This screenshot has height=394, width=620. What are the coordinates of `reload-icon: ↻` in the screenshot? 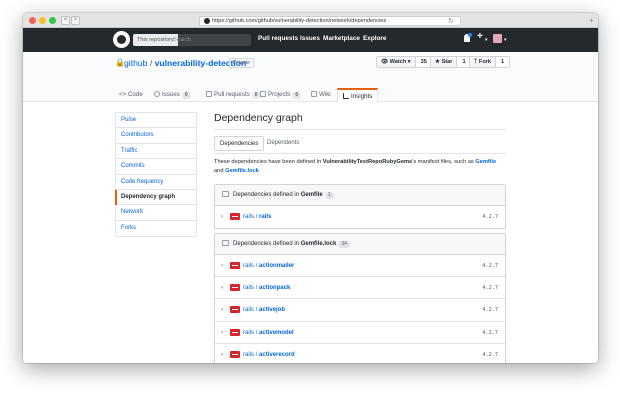 It's located at (451, 21).